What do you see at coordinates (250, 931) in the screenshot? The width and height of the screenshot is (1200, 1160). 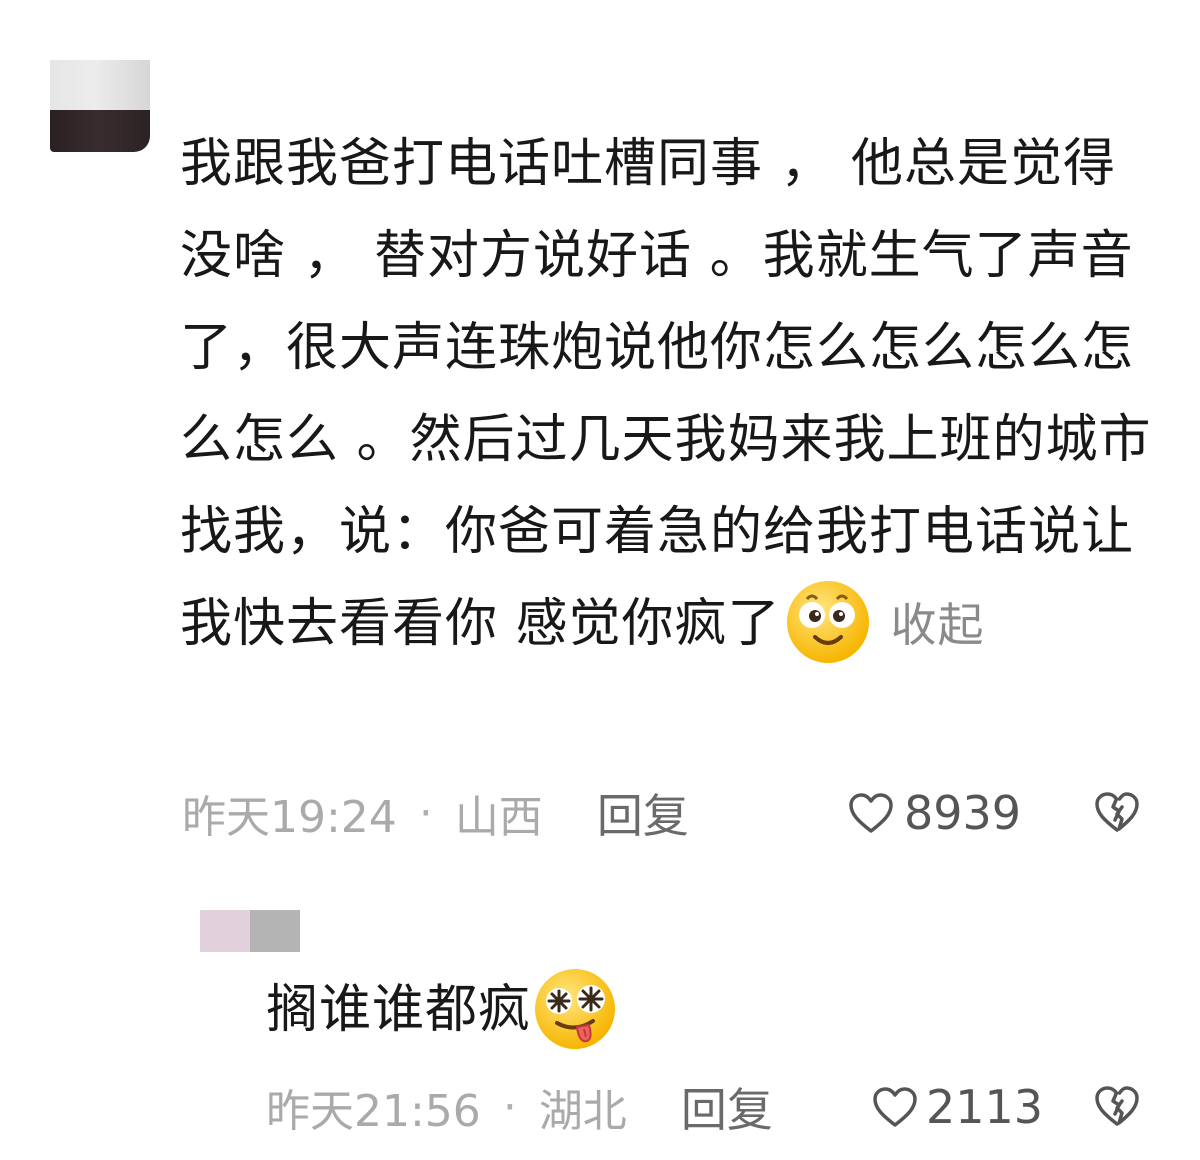 I see `replier-avatar` at bounding box center [250, 931].